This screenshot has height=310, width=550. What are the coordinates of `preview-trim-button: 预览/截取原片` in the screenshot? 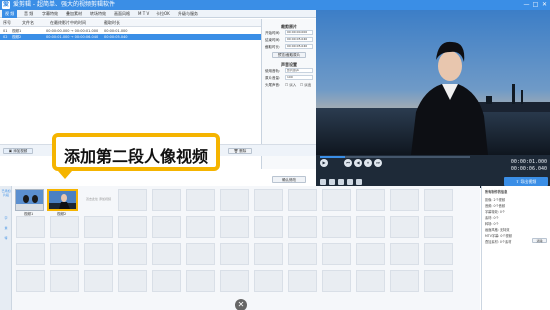 It's located at (289, 55).